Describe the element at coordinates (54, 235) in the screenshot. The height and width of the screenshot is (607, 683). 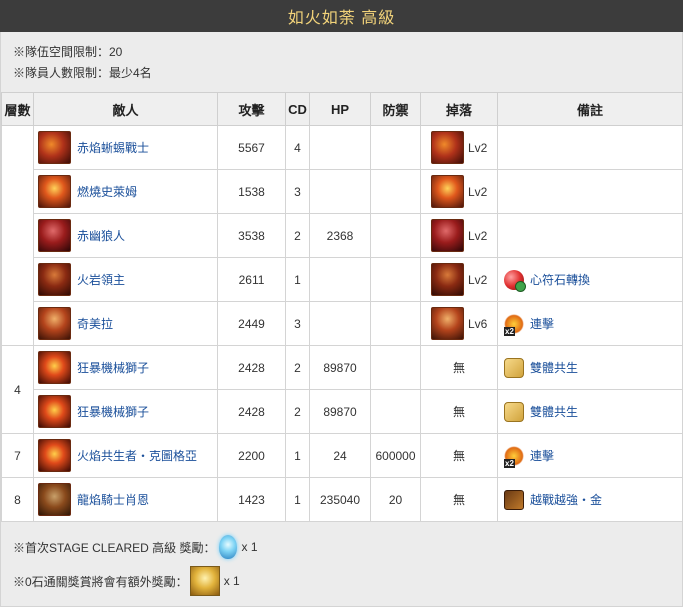
I see `red-werewolf-icon` at that location.